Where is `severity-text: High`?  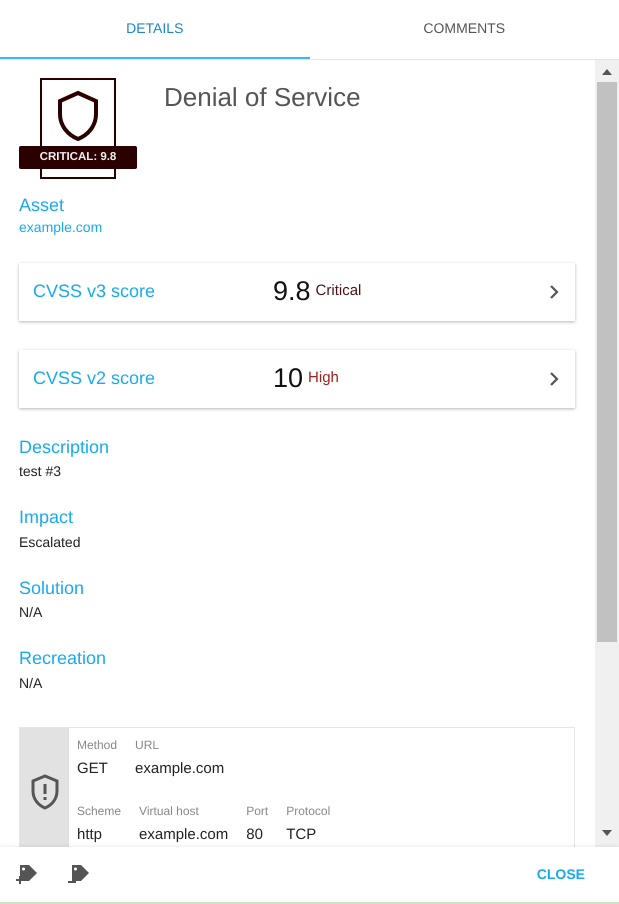 severity-text: High is located at coordinates (323, 378).